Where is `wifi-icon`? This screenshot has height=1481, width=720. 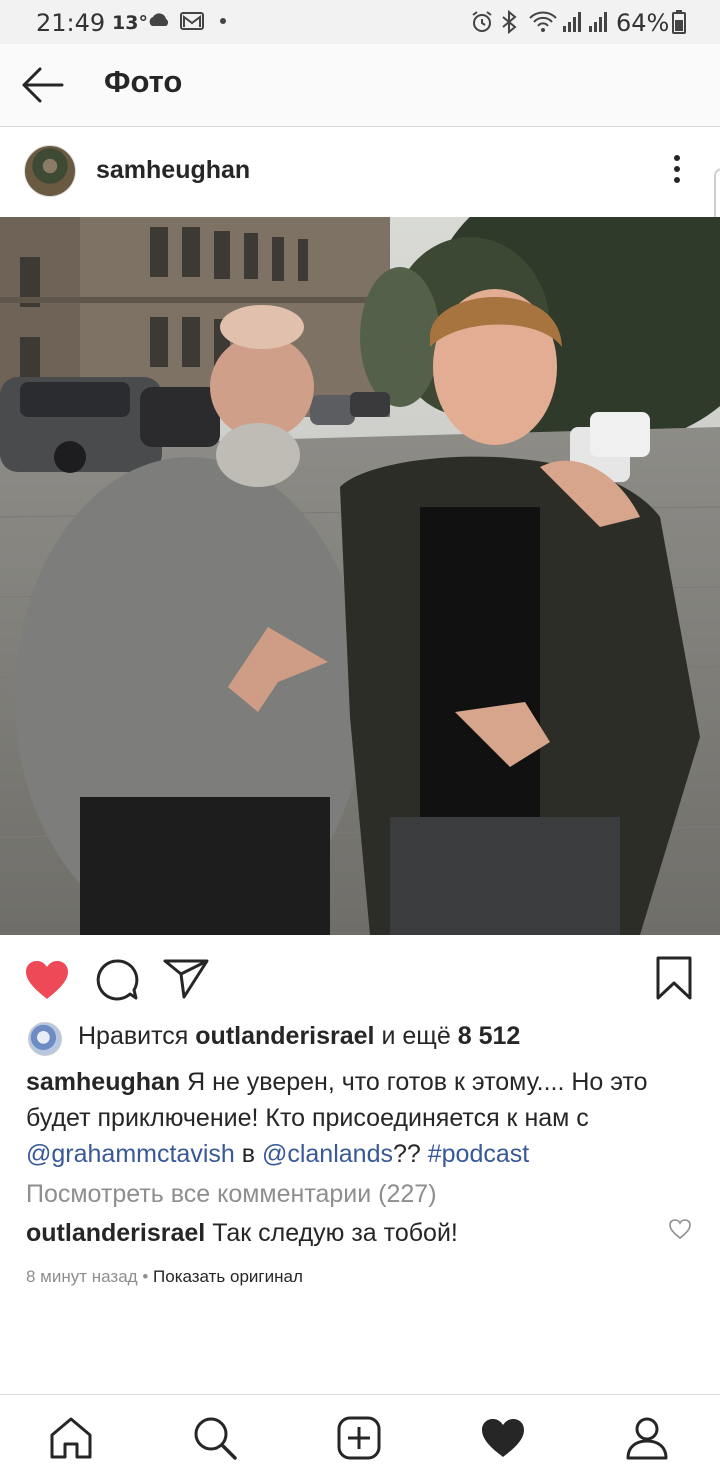 wifi-icon is located at coordinates (543, 21).